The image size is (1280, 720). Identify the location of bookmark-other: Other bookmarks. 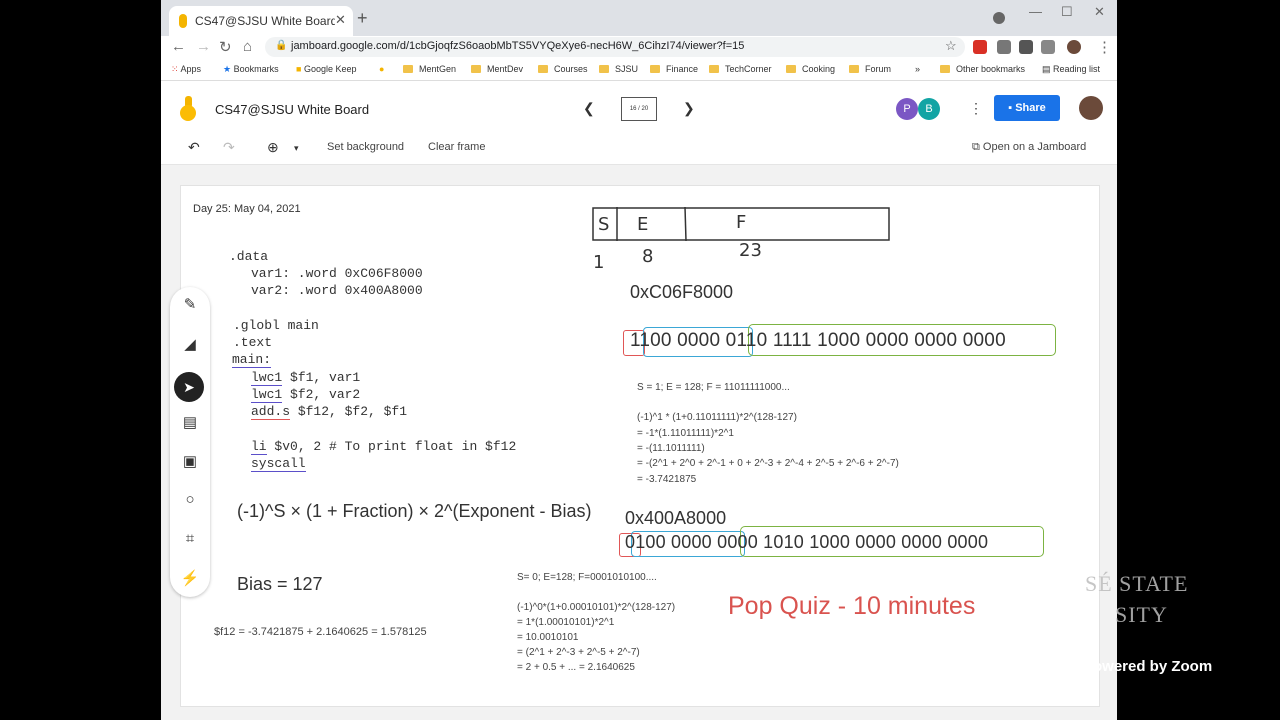
(982, 69).